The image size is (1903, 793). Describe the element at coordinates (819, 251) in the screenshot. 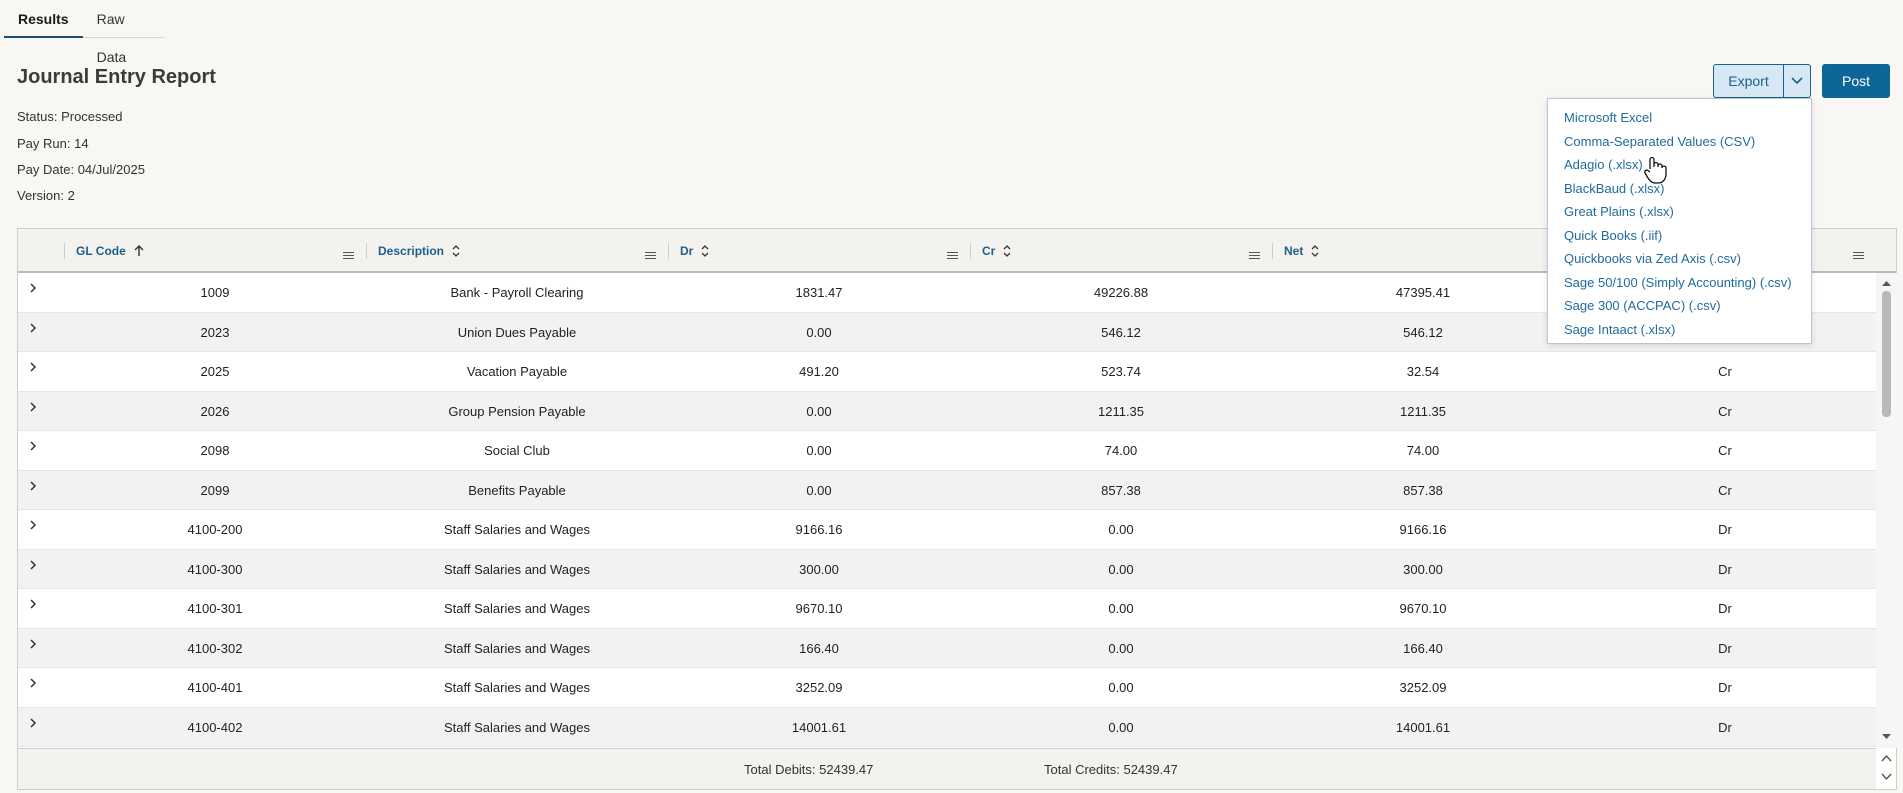

I see `column-header-dr: Dr` at that location.